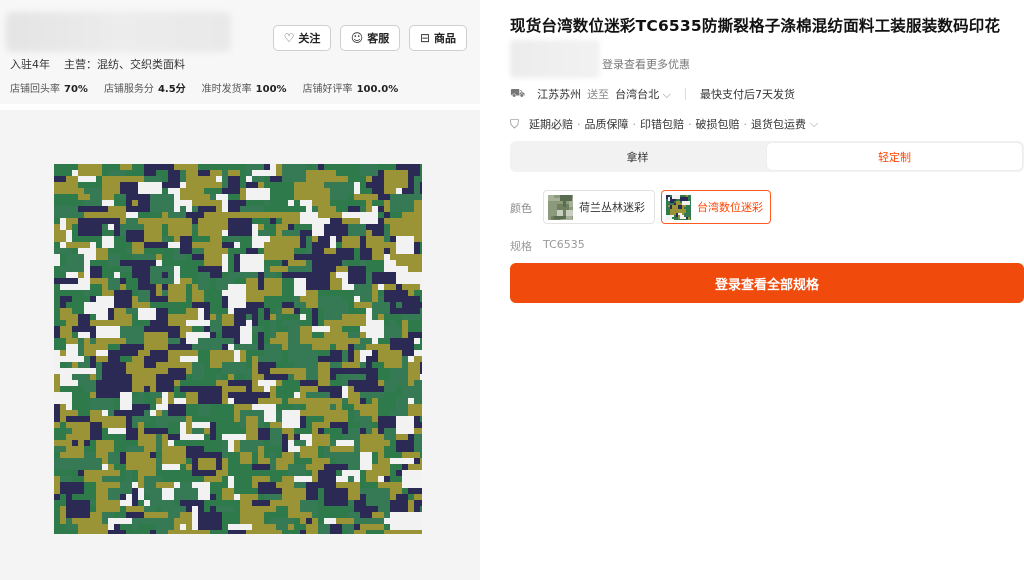 Image resolution: width=1024 pixels, height=580 pixels. What do you see at coordinates (643, 94) in the screenshot?
I see `ship-to-select: 台湾台北 ⌵` at bounding box center [643, 94].